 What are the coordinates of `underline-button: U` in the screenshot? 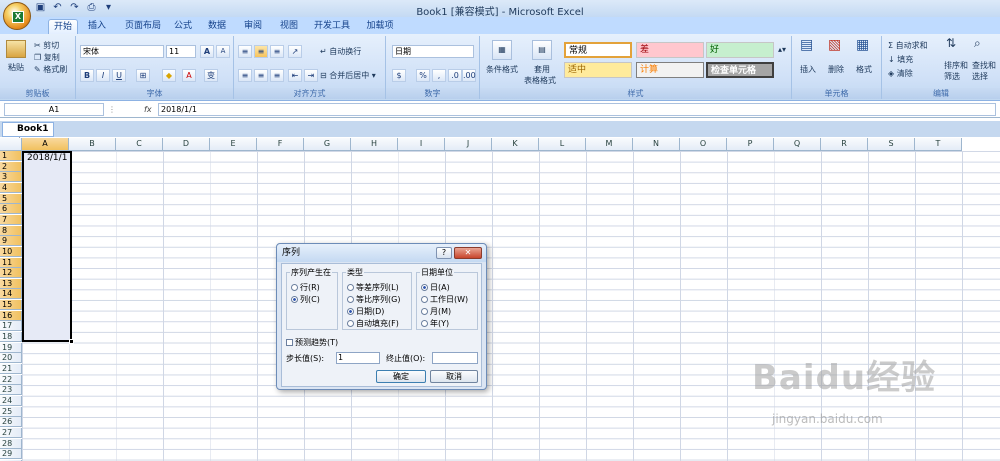 It's located at (119, 75).